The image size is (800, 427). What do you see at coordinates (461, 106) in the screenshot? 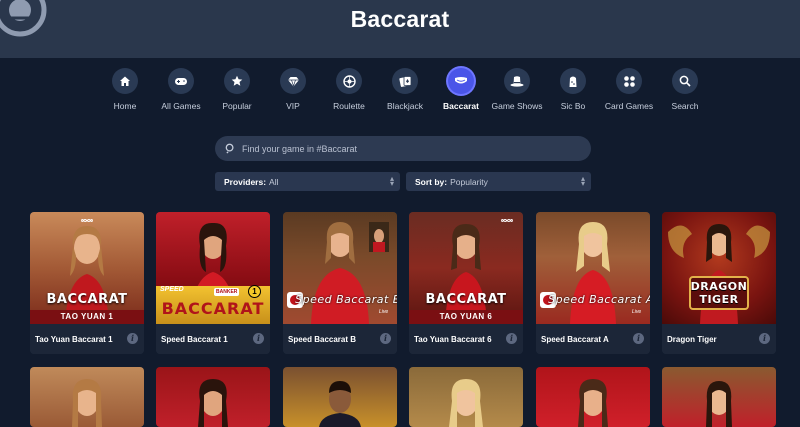
I see `nav-label: Baccarat` at bounding box center [461, 106].